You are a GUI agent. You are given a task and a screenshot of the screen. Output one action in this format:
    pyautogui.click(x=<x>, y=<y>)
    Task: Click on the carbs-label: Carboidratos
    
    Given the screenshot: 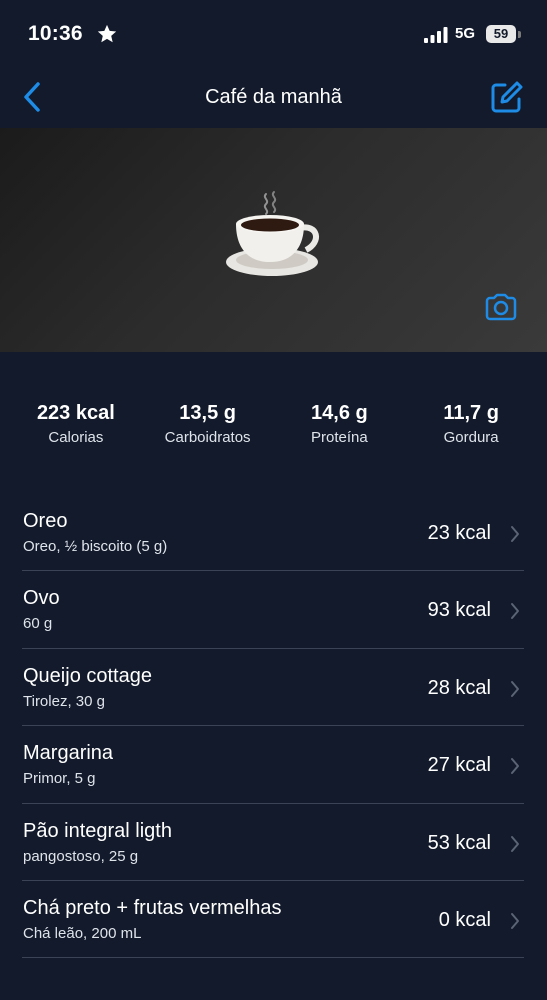 What is the action you would take?
    pyautogui.click(x=207, y=437)
    